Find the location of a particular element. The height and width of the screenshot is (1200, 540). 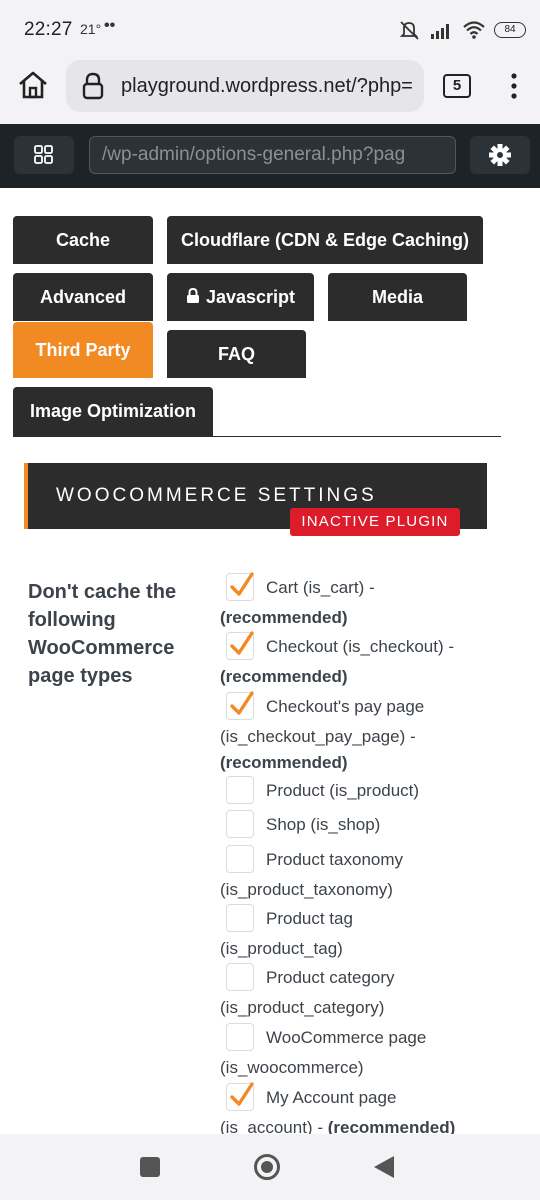

checkbox-cart is located at coordinates (240, 586).